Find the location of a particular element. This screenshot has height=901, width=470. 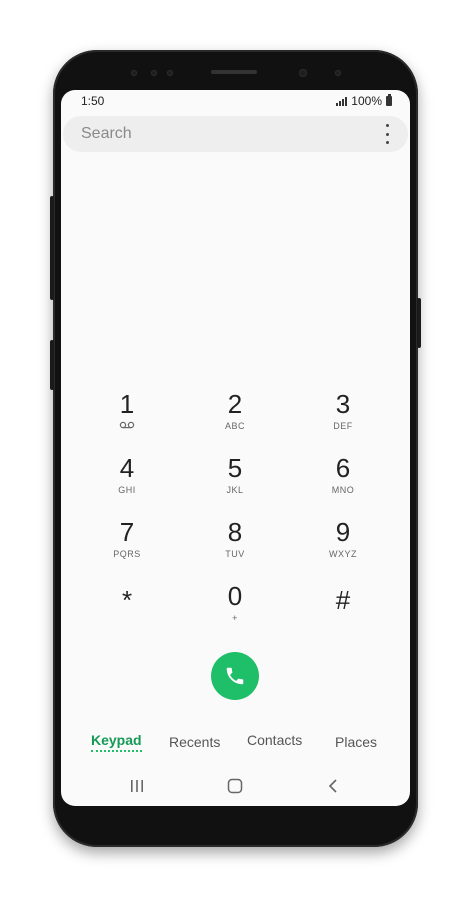

signal-icon is located at coordinates (342, 101).